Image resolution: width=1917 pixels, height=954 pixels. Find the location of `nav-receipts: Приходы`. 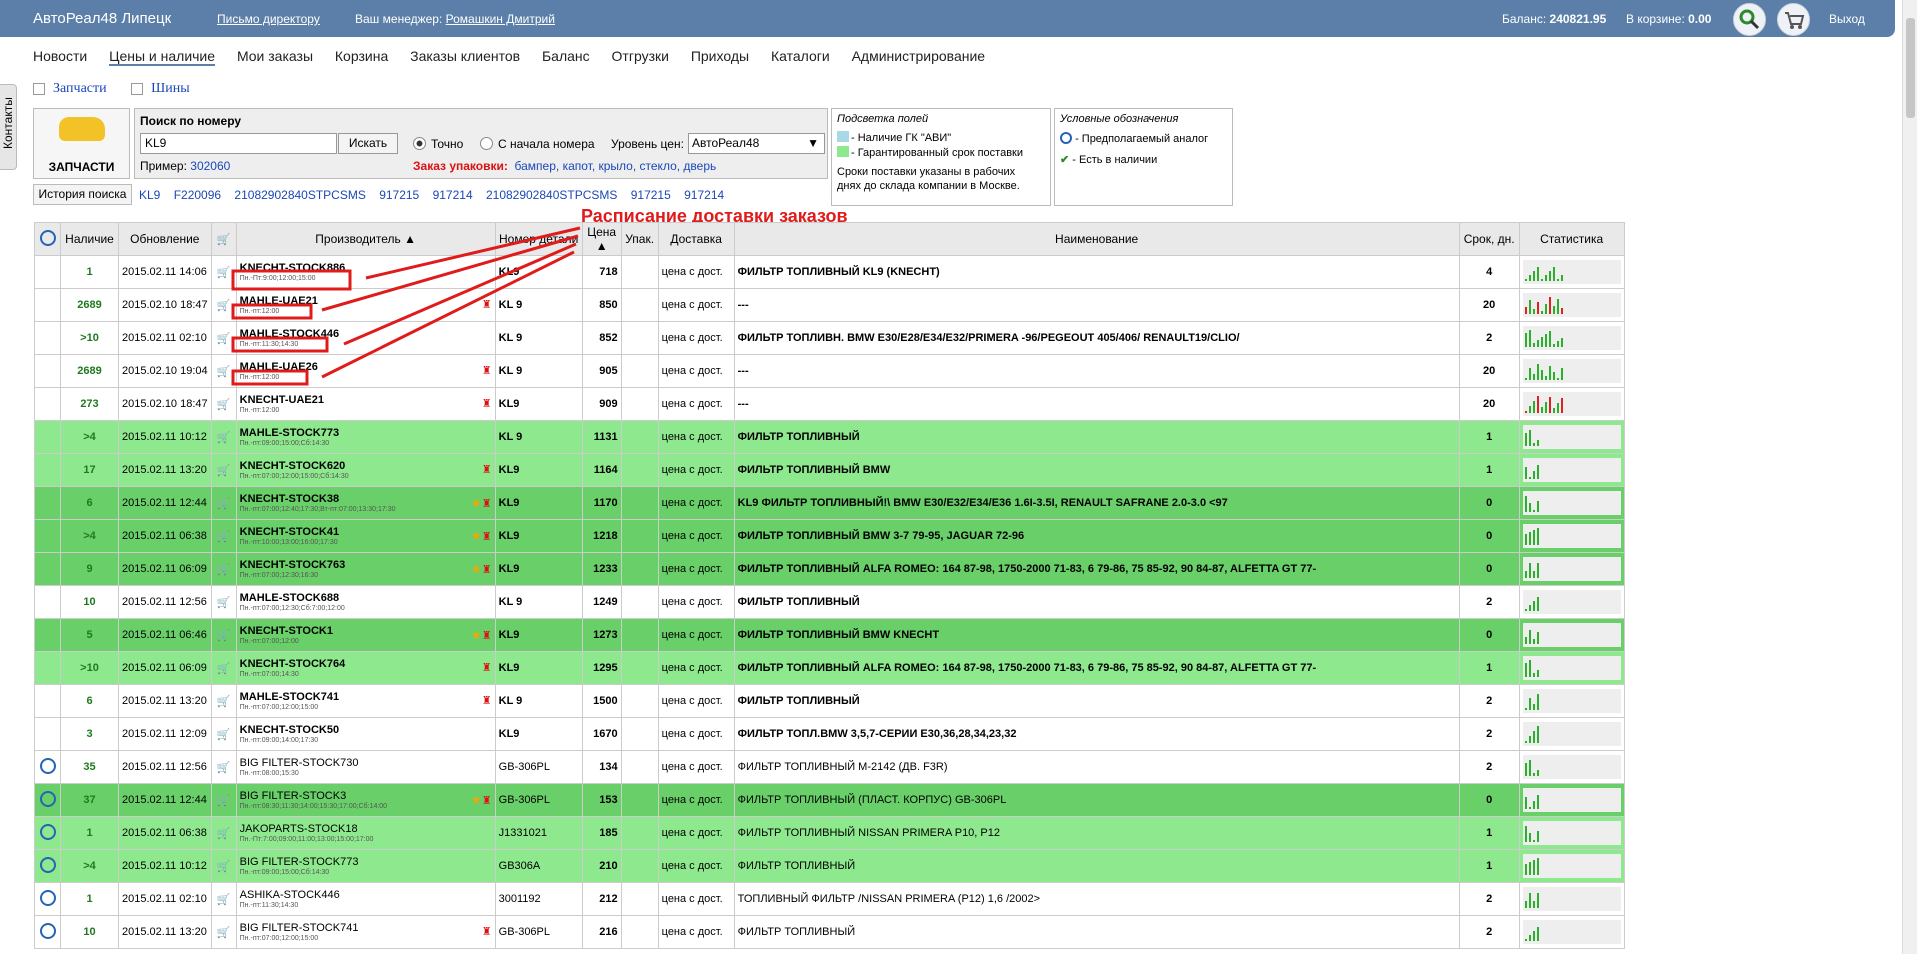

nav-receipts: Приходы is located at coordinates (720, 56).